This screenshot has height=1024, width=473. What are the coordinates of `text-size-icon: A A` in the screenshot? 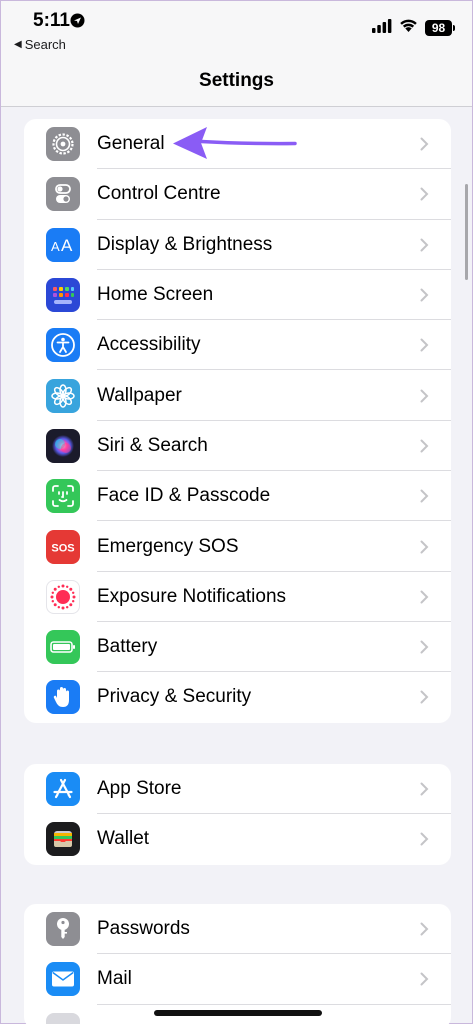 It's located at (63, 244).